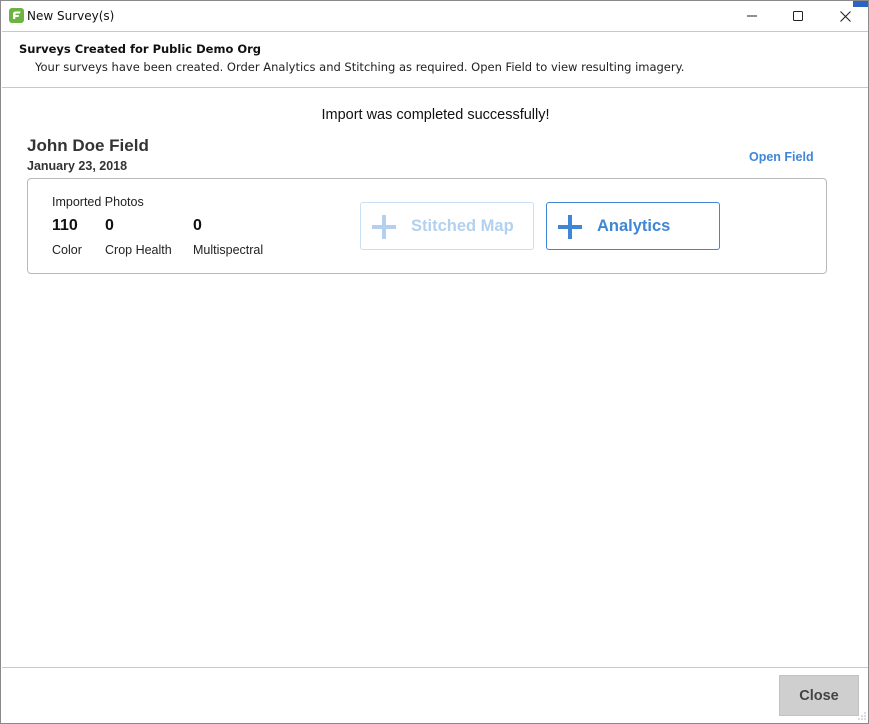  What do you see at coordinates (65, 225) in the screenshot?
I see `color-count: 110` at bounding box center [65, 225].